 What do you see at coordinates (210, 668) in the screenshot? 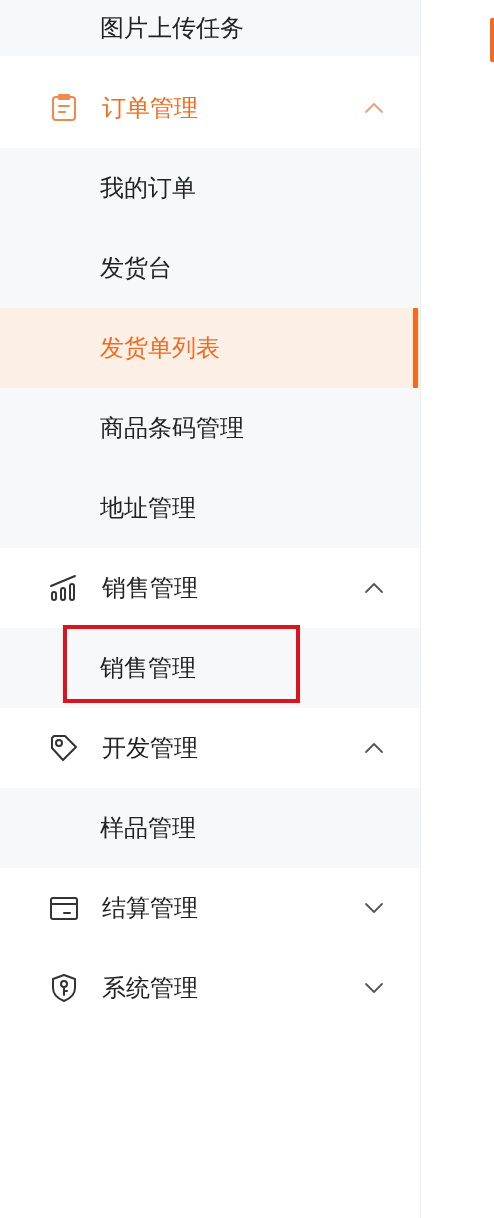
I see `menu-item: 销售管理` at bounding box center [210, 668].